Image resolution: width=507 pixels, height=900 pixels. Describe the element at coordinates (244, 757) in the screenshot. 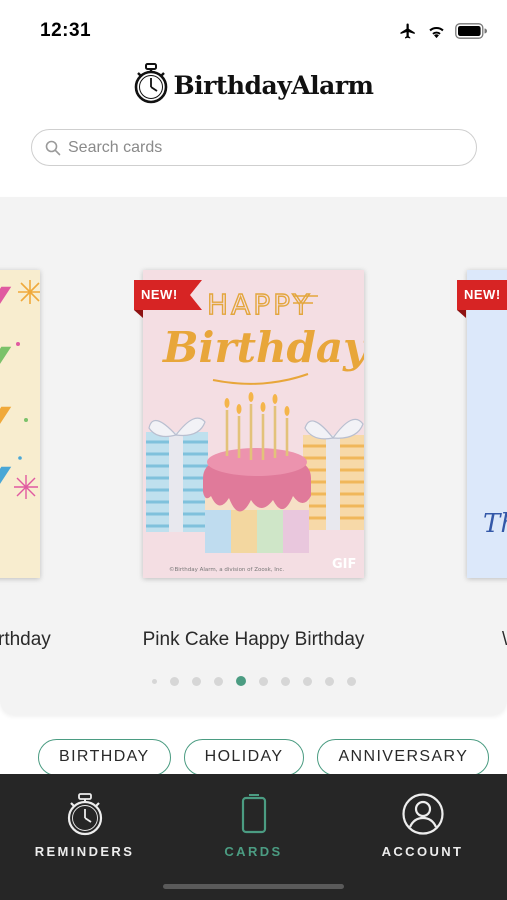

I see `category-chip-holiday: HOLIDAY` at that location.